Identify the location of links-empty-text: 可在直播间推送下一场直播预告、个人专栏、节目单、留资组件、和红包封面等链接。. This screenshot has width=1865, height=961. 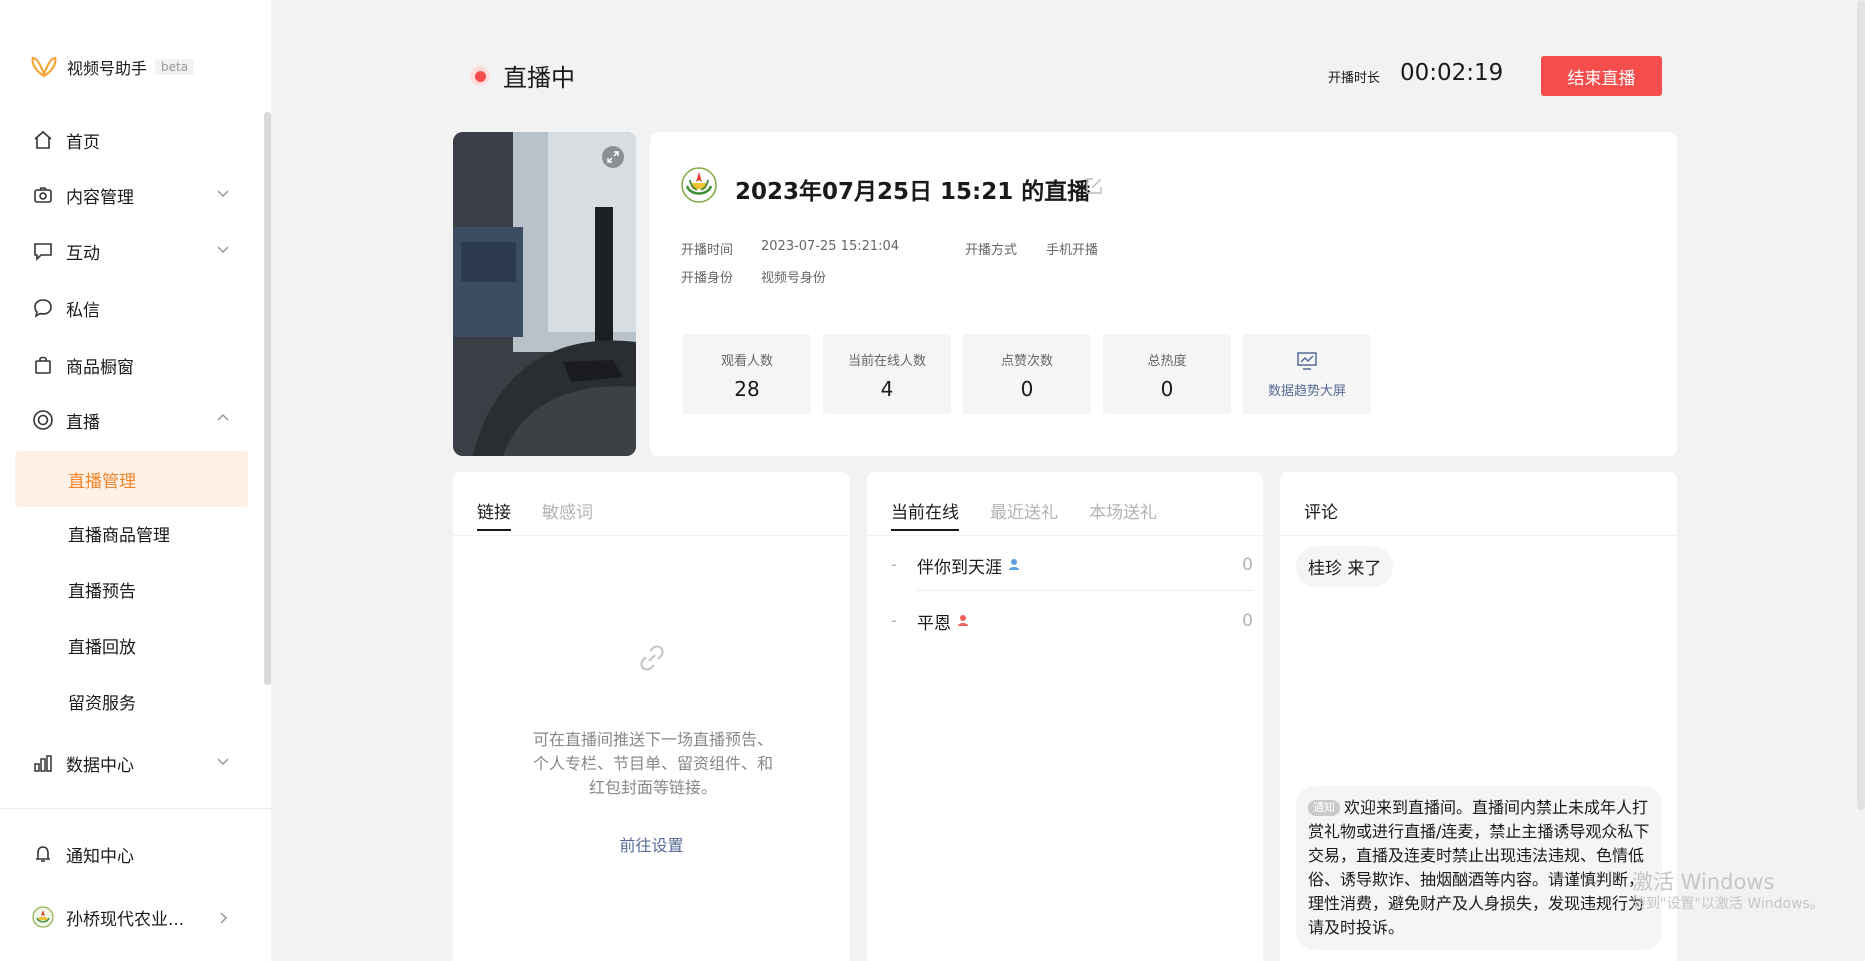
(652, 763).